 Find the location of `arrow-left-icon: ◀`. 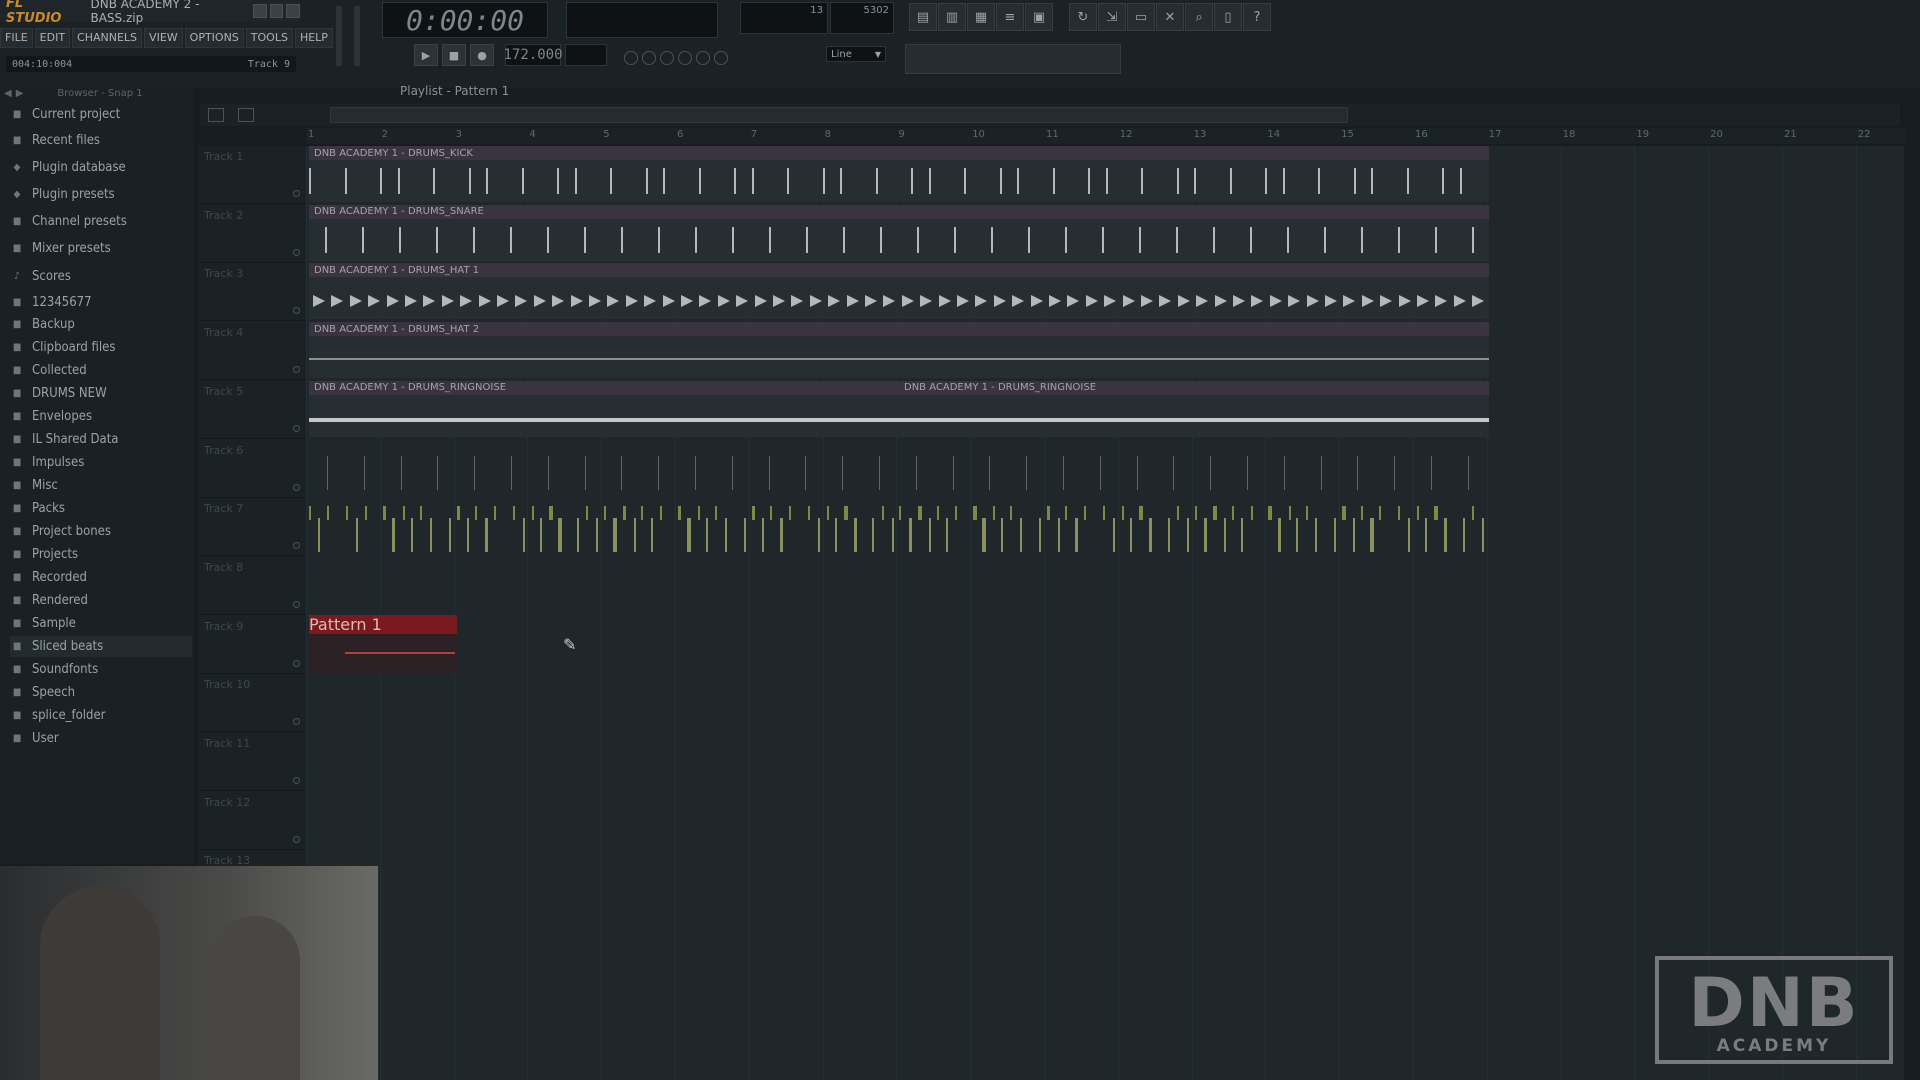

arrow-left-icon: ◀ is located at coordinates (8, 93).